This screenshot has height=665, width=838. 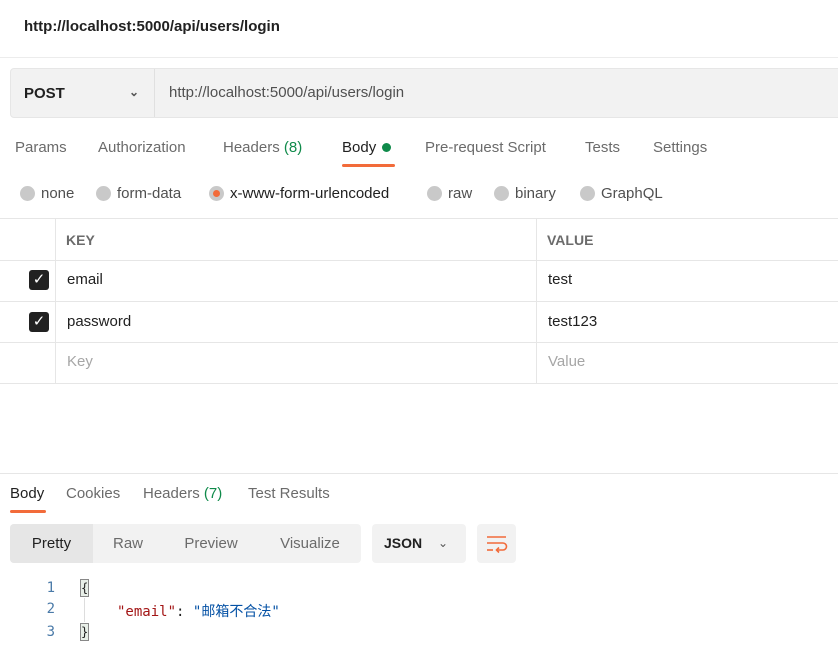 What do you see at coordinates (99, 321) in the screenshot?
I see `key-cell: password` at bounding box center [99, 321].